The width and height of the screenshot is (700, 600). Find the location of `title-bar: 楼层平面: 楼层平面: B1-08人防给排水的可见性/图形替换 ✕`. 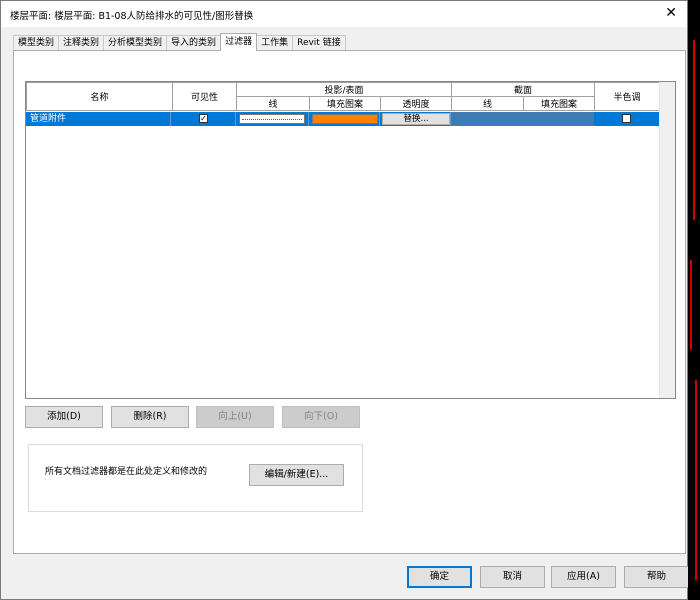

title-bar: 楼层平面: 楼层平面: B1-08人防给排水的可见性/图形替换 ✕ is located at coordinates (344, 14).